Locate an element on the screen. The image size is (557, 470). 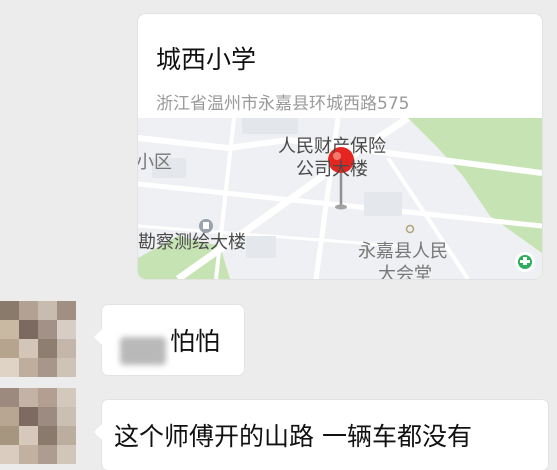
location-title: 城西小学 is located at coordinates (206, 59).